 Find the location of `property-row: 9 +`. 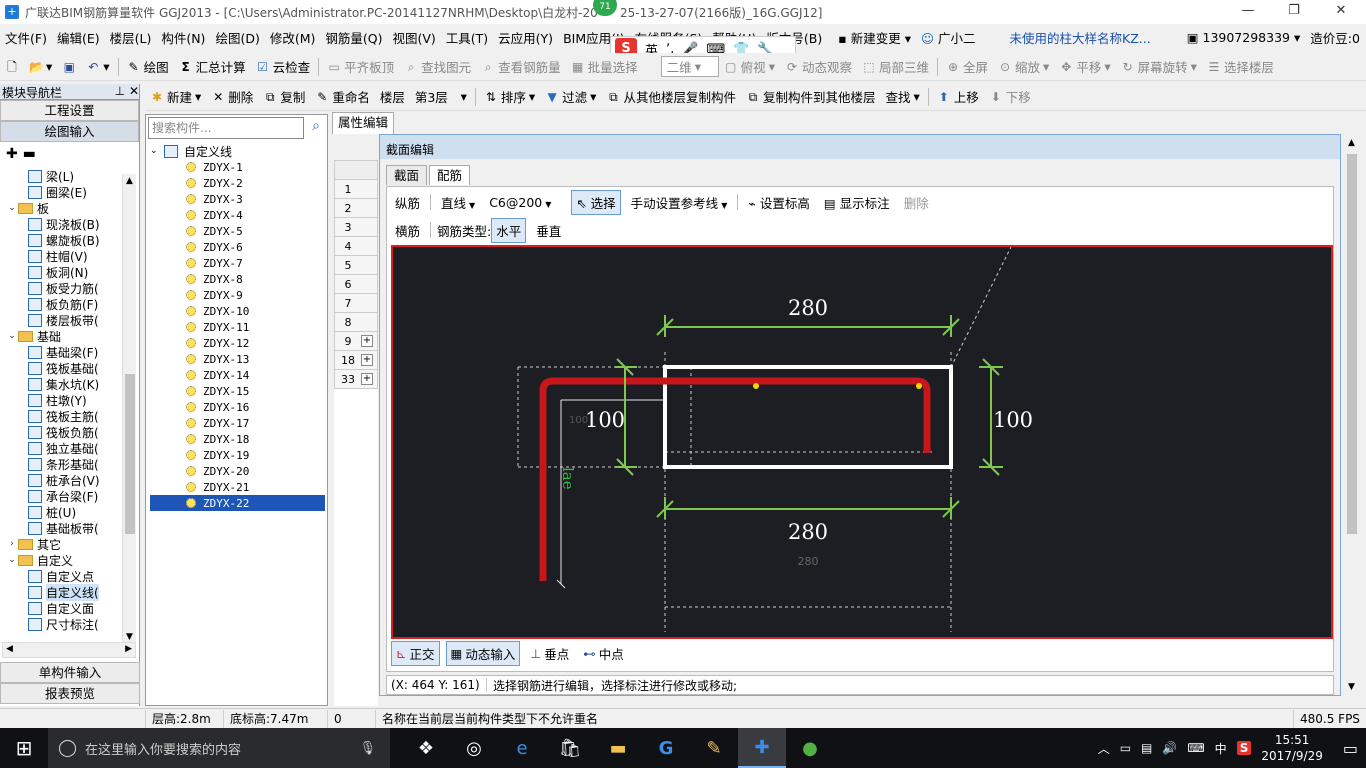

property-row: 9 + is located at coordinates (356, 341).